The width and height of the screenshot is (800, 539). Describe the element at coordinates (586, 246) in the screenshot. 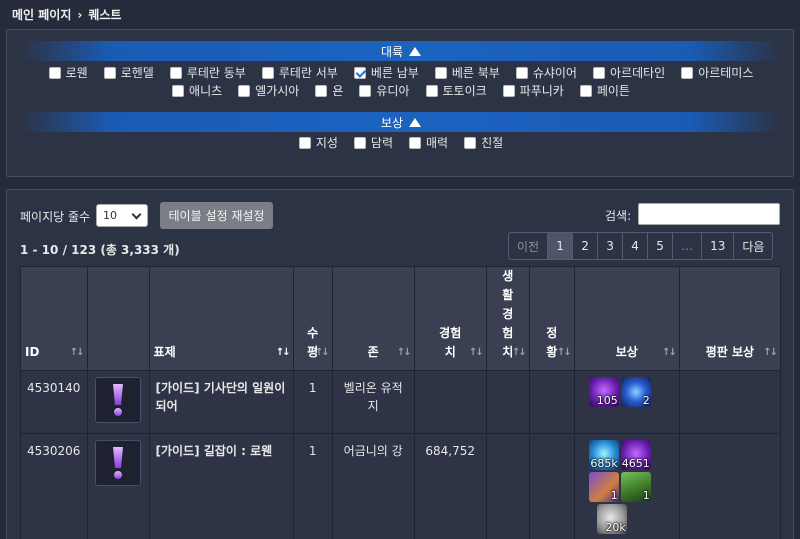

I see `pagination-page: 2` at that location.